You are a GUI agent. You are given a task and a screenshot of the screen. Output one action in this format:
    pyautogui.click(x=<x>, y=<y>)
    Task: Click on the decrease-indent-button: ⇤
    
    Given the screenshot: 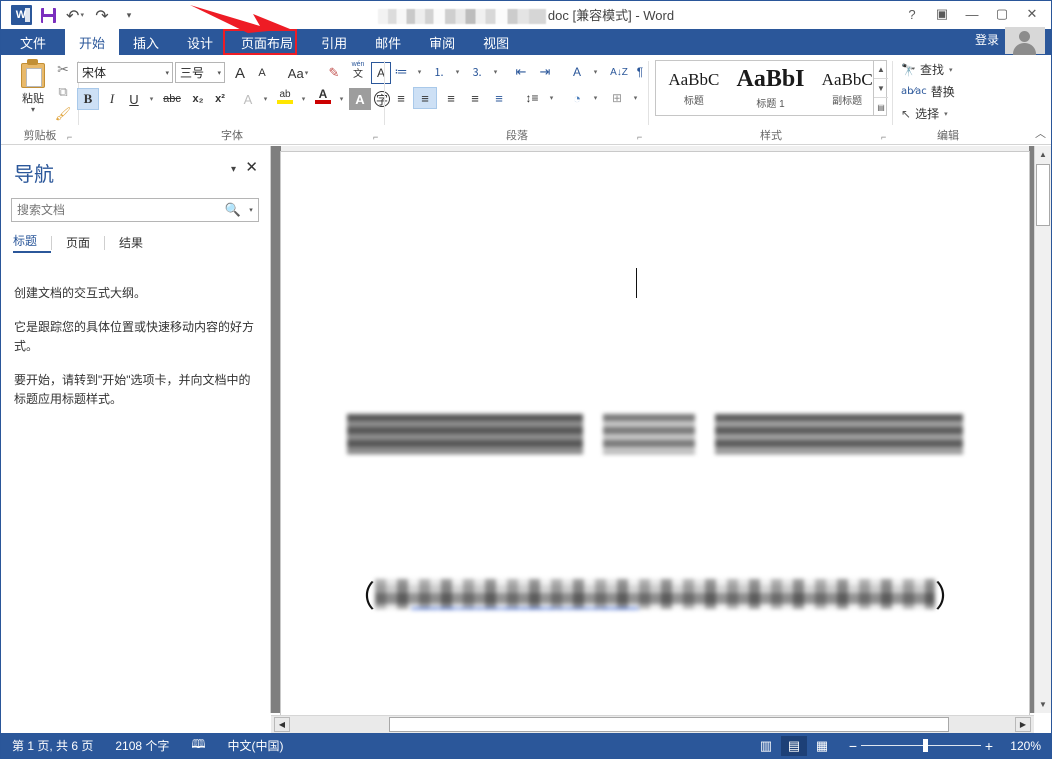 What is the action you would take?
    pyautogui.click(x=521, y=72)
    